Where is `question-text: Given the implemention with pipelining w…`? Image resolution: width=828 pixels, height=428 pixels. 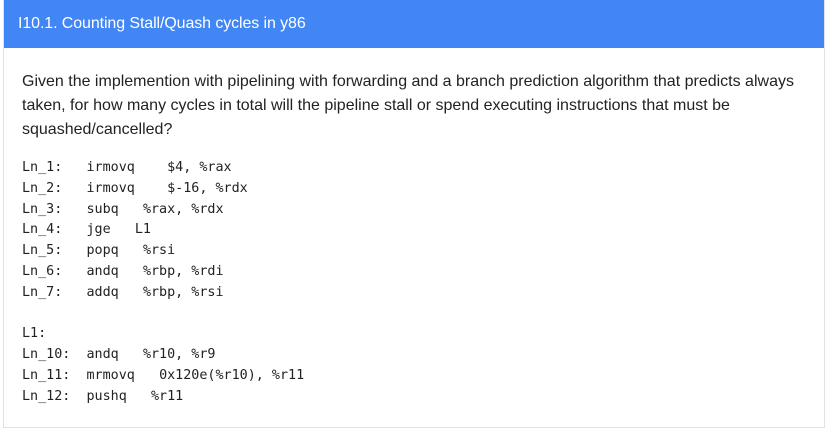 question-text: Given the implemention with pipelining w… is located at coordinates (408, 105).